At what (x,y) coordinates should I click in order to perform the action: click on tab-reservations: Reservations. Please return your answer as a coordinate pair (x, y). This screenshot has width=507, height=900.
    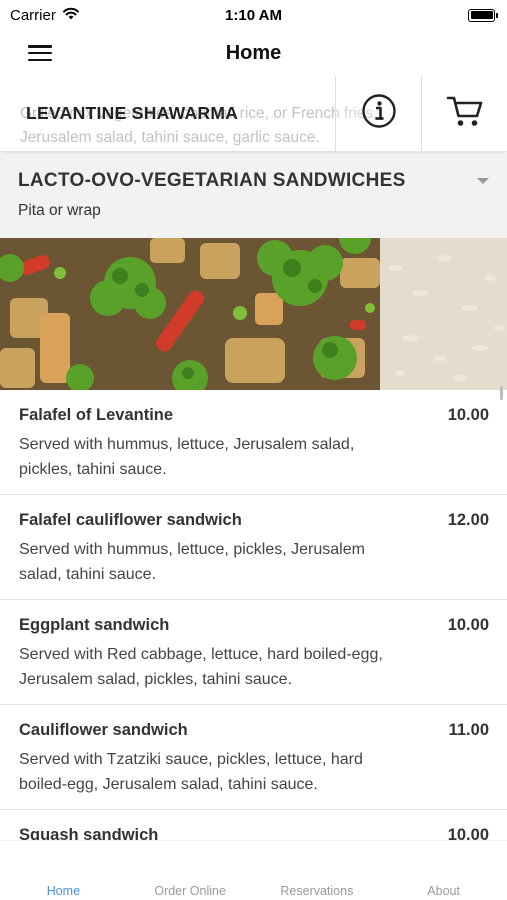
    Looking at the image, I should click on (317, 870).